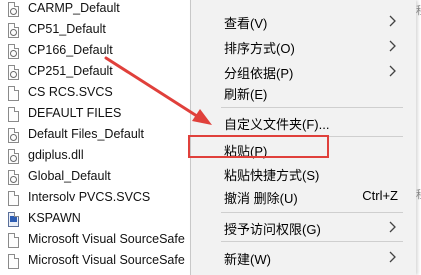 This screenshot has width=421, height=275. Describe the element at coordinates (158, 90) in the screenshot. I see `annotation-arrow-icon` at that location.